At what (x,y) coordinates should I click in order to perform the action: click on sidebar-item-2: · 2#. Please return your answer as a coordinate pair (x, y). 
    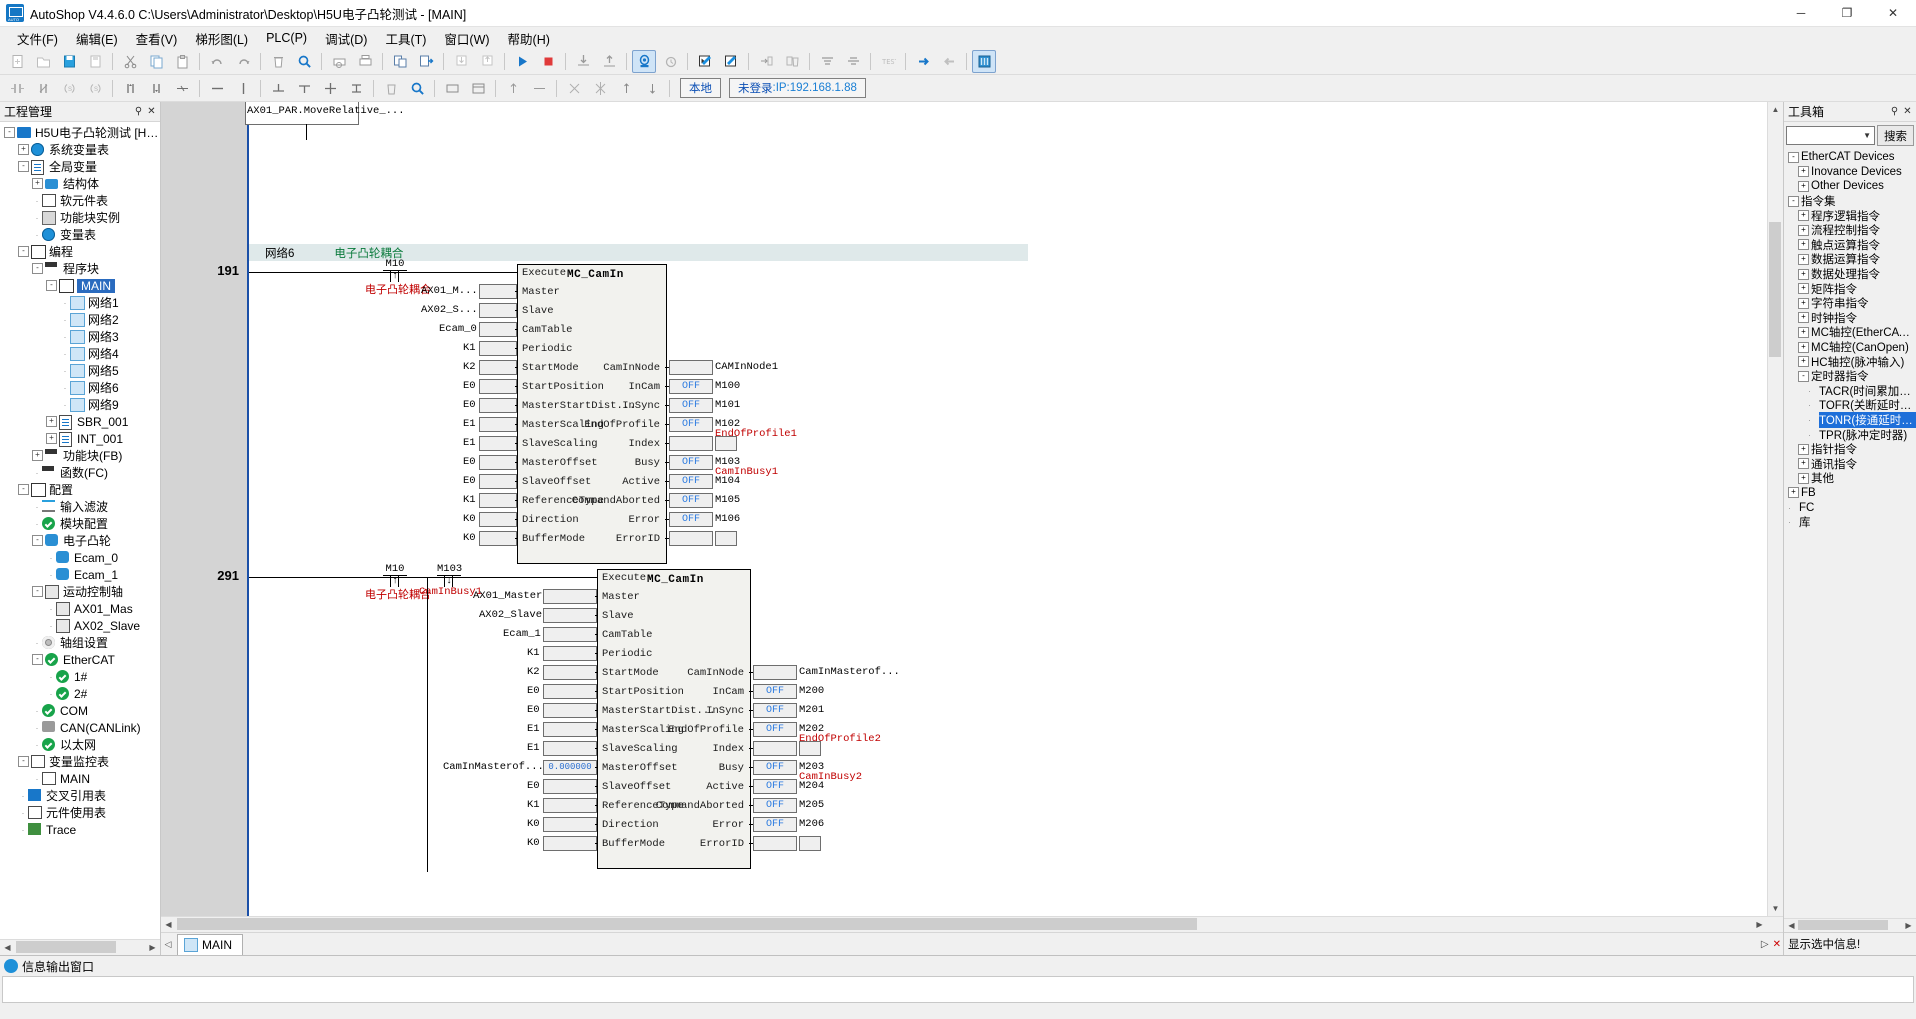
    Looking at the image, I should click on (80, 693).